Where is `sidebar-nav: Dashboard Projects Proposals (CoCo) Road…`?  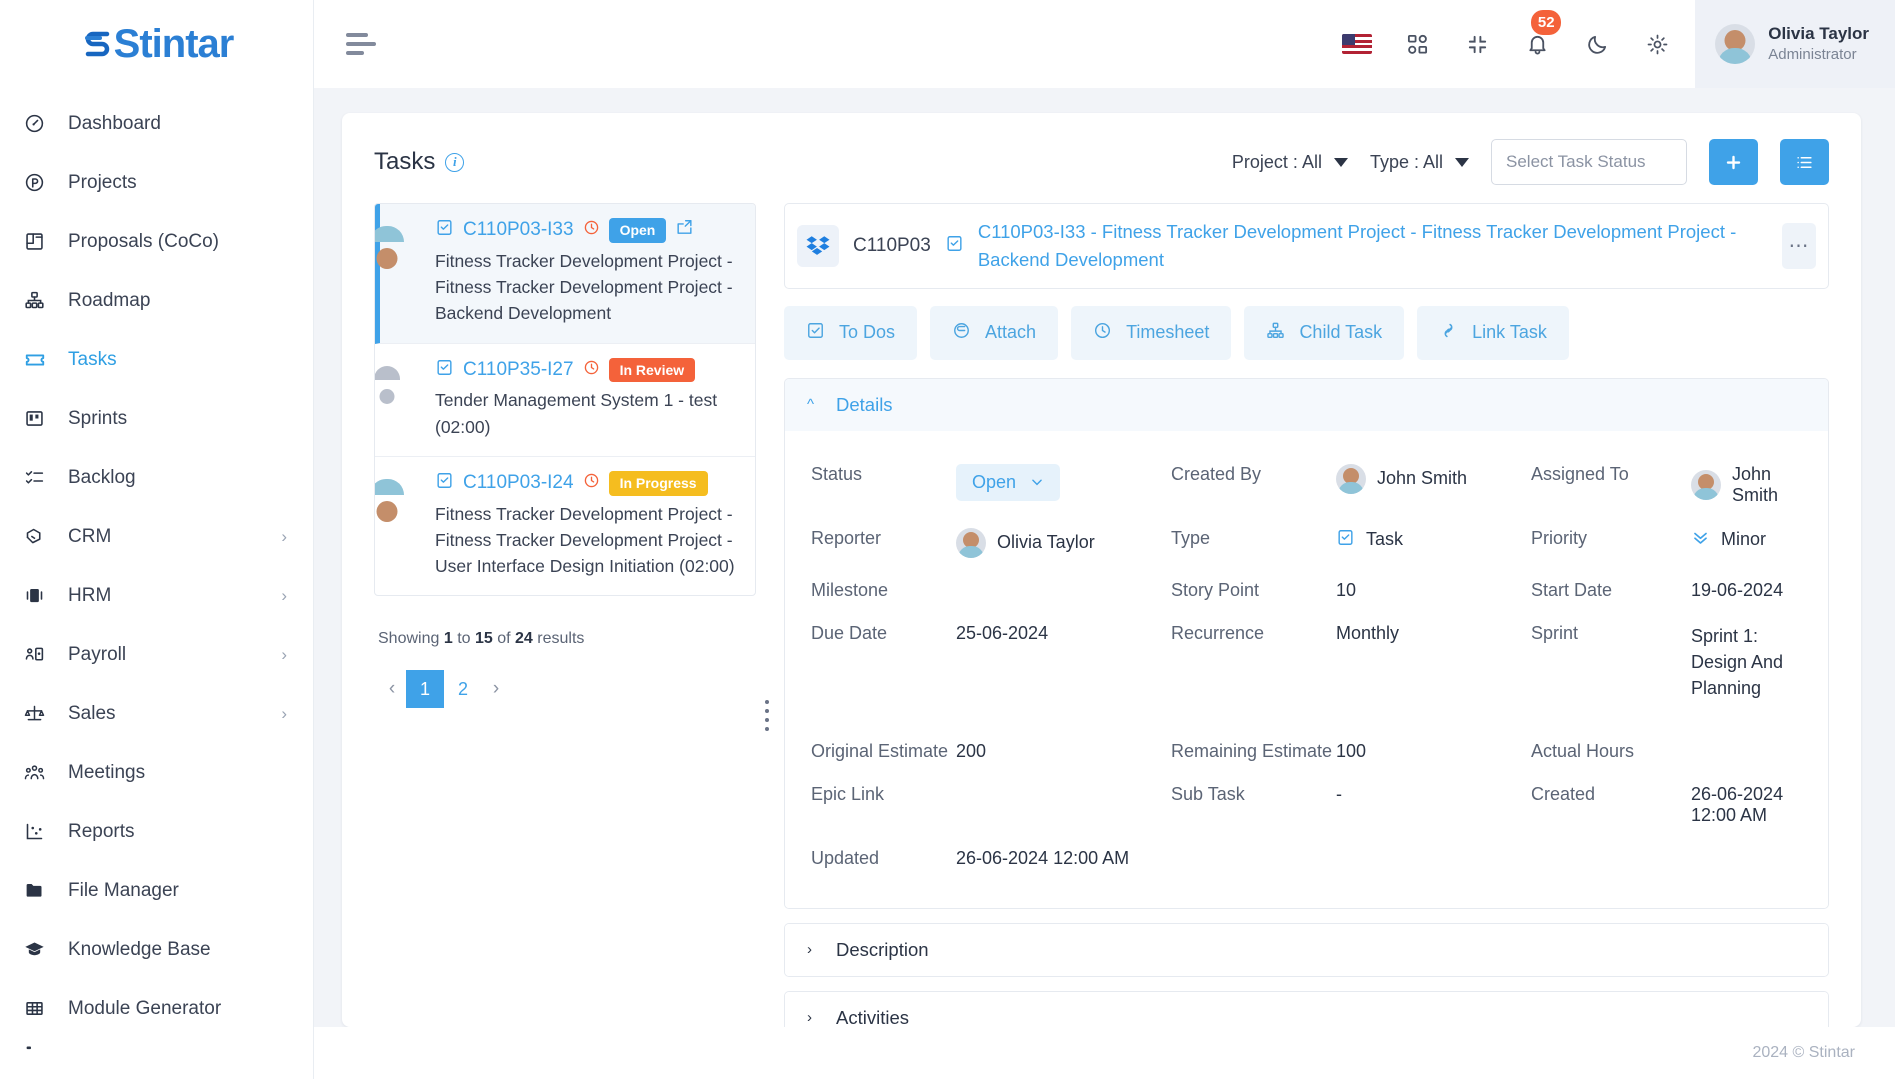
sidebar-nav: Dashboard Projects Proposals (CoCo) Road… is located at coordinates (156, 575).